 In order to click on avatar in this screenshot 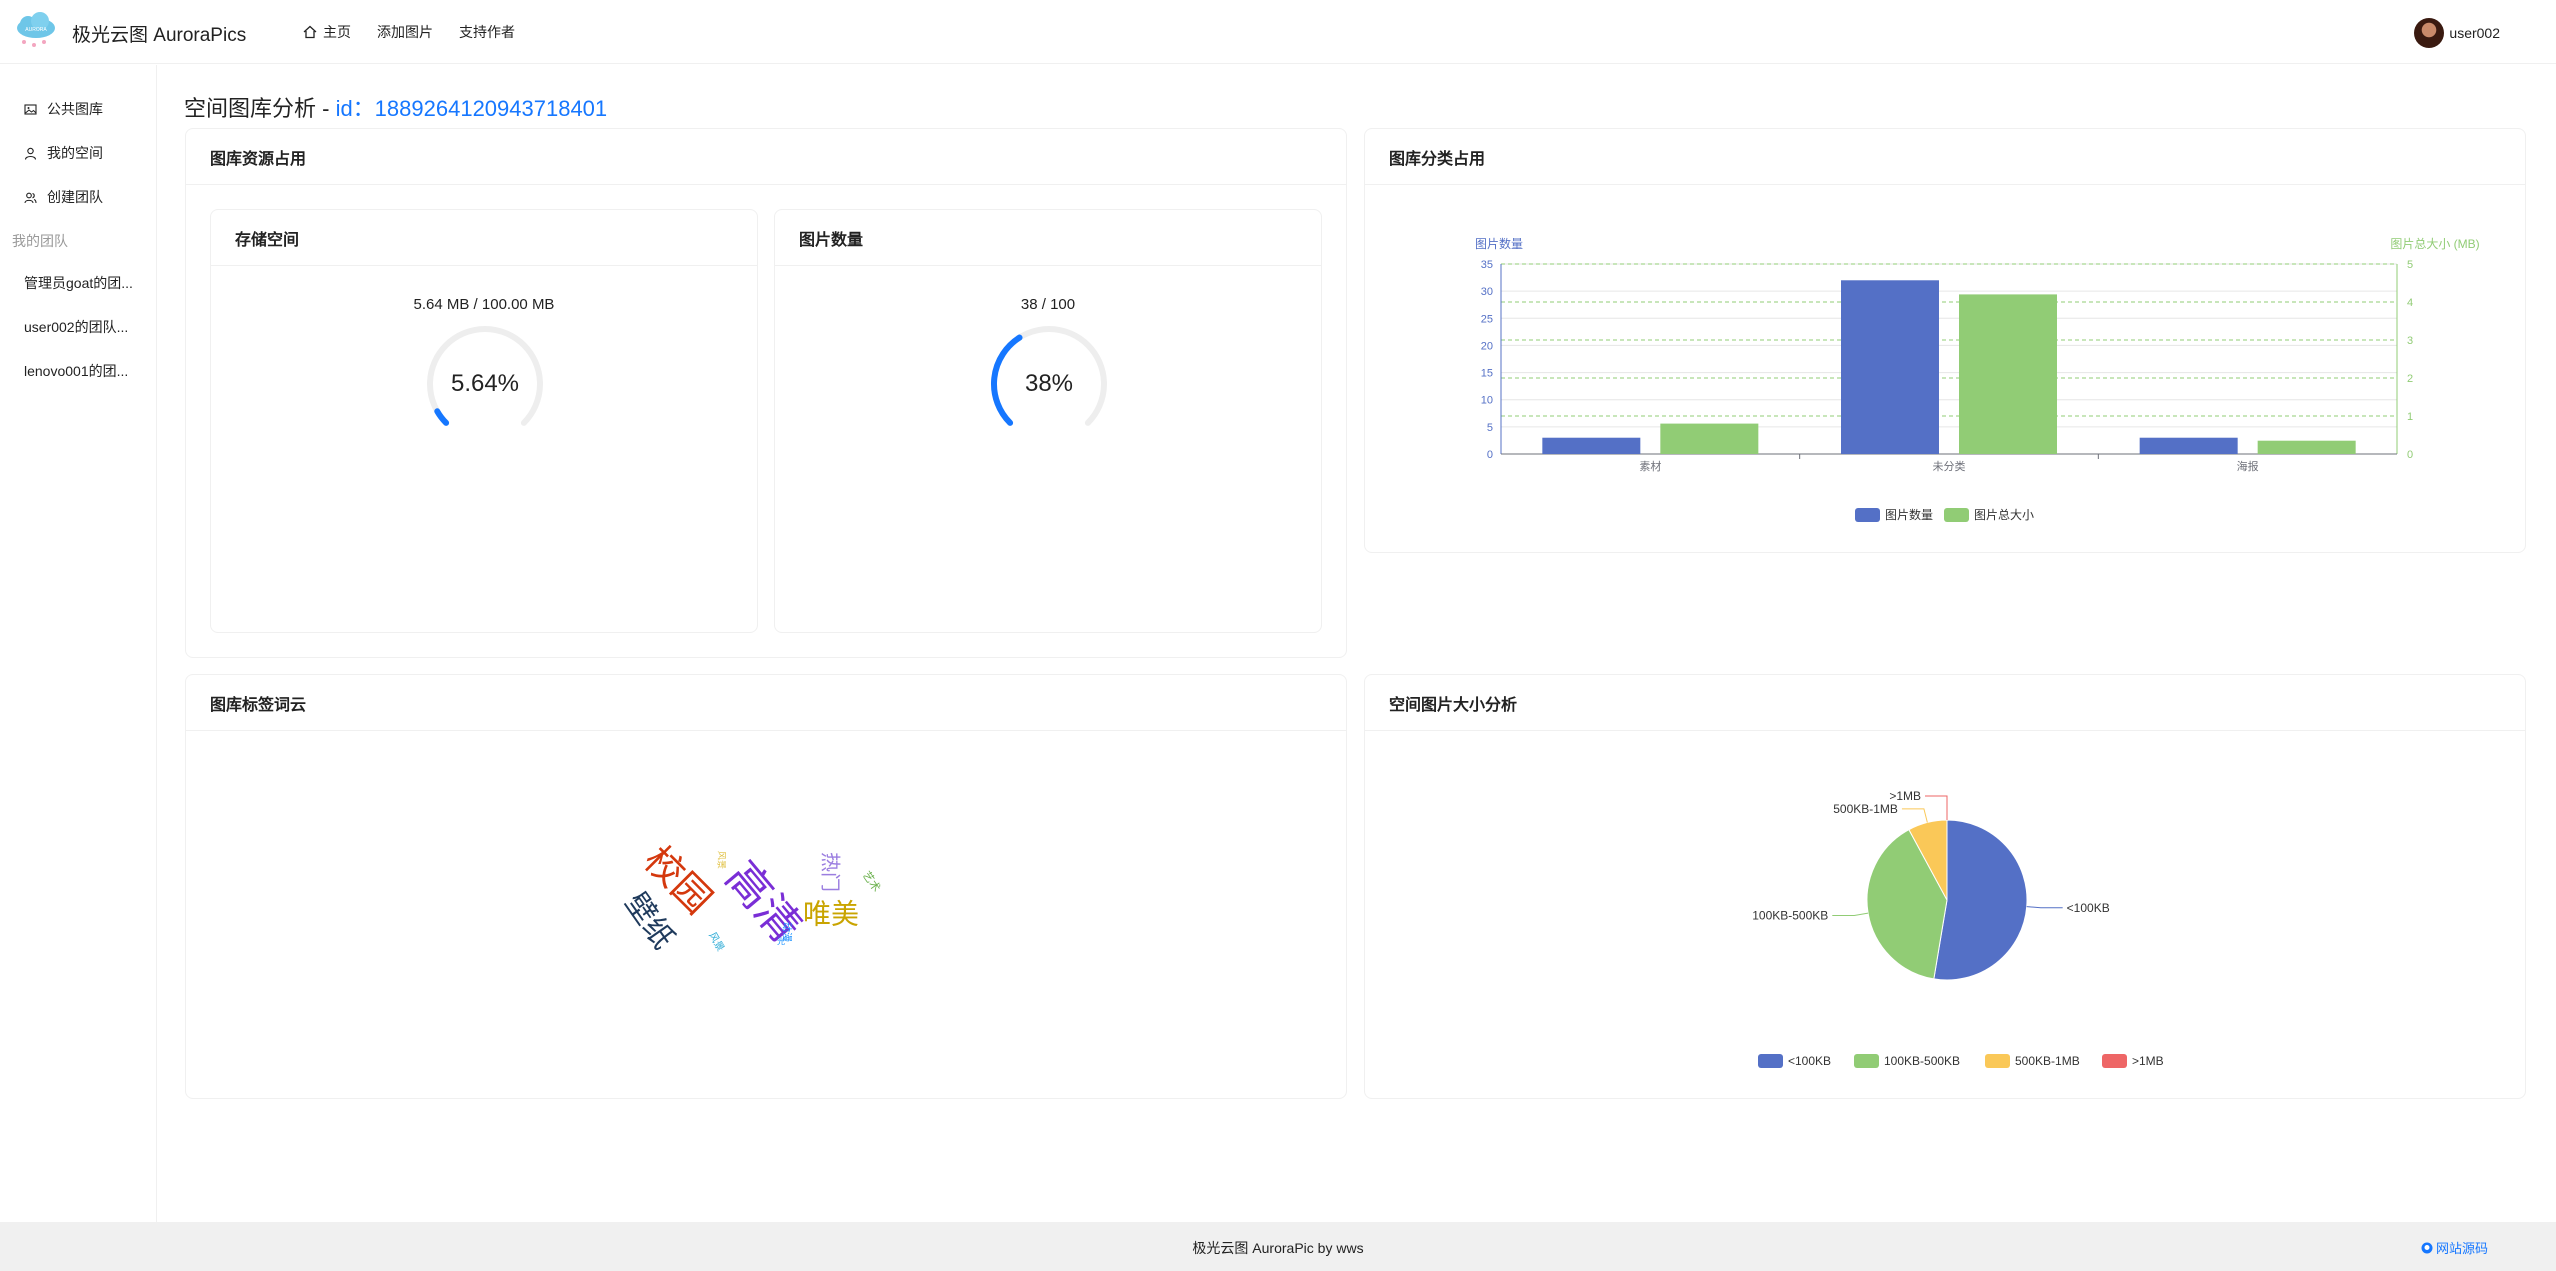, I will do `click(2429, 33)`.